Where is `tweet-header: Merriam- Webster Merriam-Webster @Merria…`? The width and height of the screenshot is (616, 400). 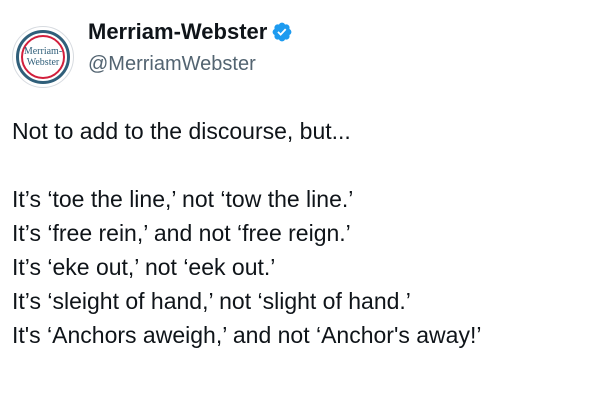
tweet-header: Merriam- Webster Merriam-Webster @Merria… is located at coordinates (152, 53).